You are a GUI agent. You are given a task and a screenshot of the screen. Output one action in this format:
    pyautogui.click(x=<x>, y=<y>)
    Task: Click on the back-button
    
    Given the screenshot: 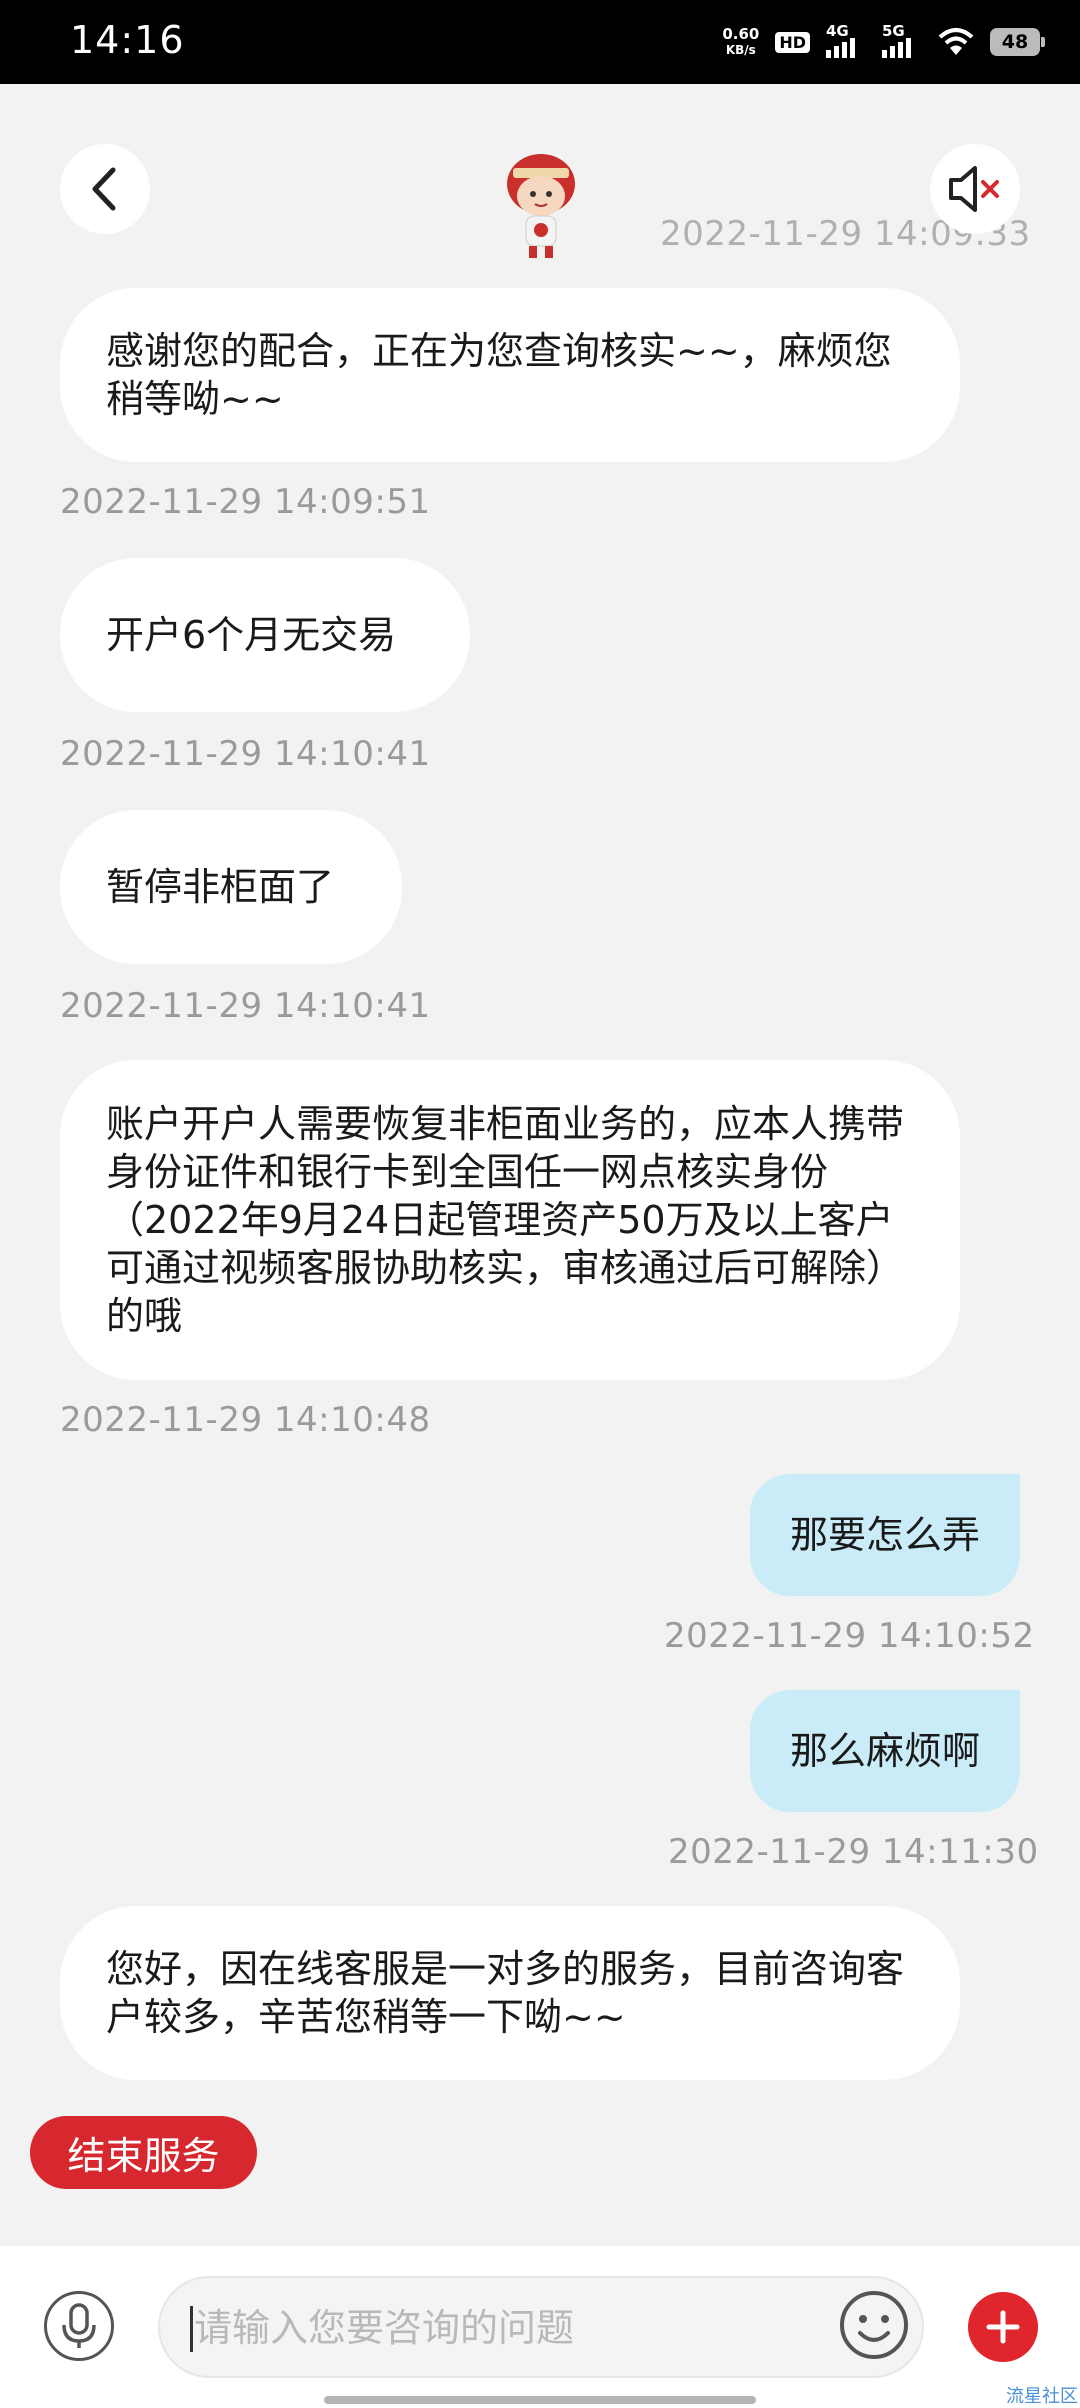 What is the action you would take?
    pyautogui.click(x=105, y=189)
    